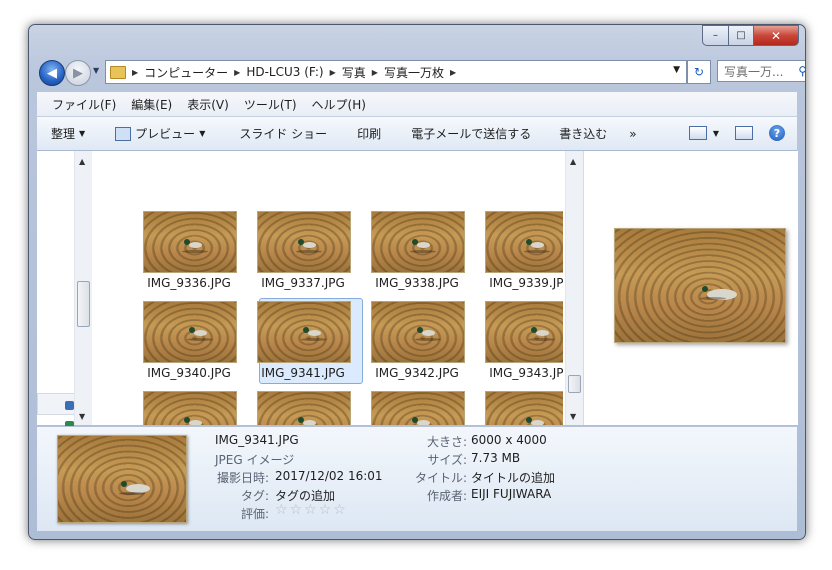 This screenshot has height=570, width=832. I want to click on file-label: IMG_9340.JPG, so click(189, 373).